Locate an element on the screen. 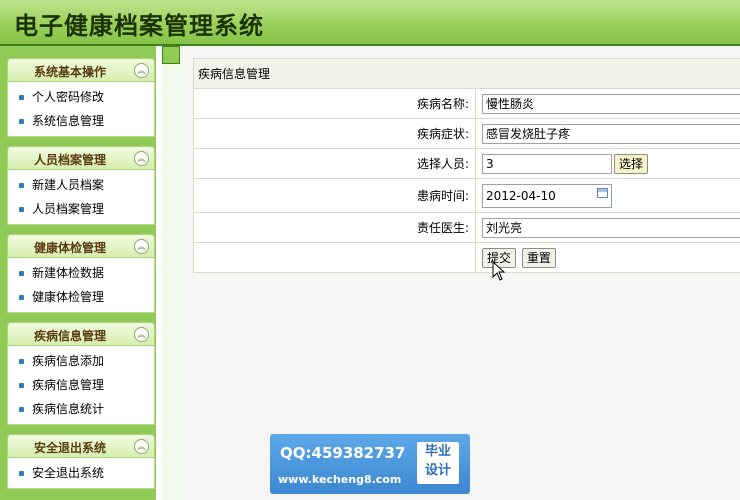 The height and width of the screenshot is (500, 740). sidebar-item-disease-manage: 疾病信息管理 is located at coordinates (81, 385).